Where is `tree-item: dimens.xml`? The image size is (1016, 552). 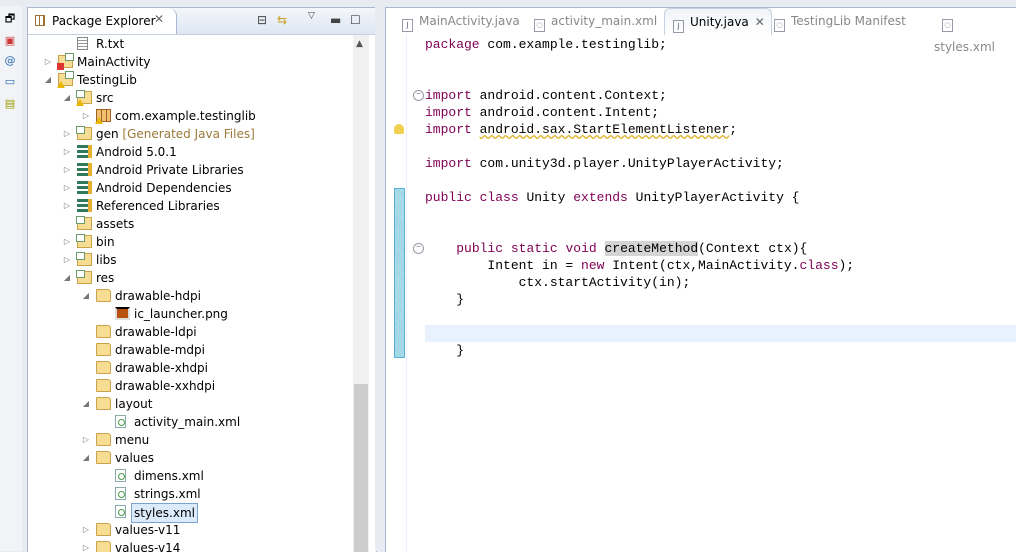
tree-item: dimens.xml is located at coordinates (202, 476).